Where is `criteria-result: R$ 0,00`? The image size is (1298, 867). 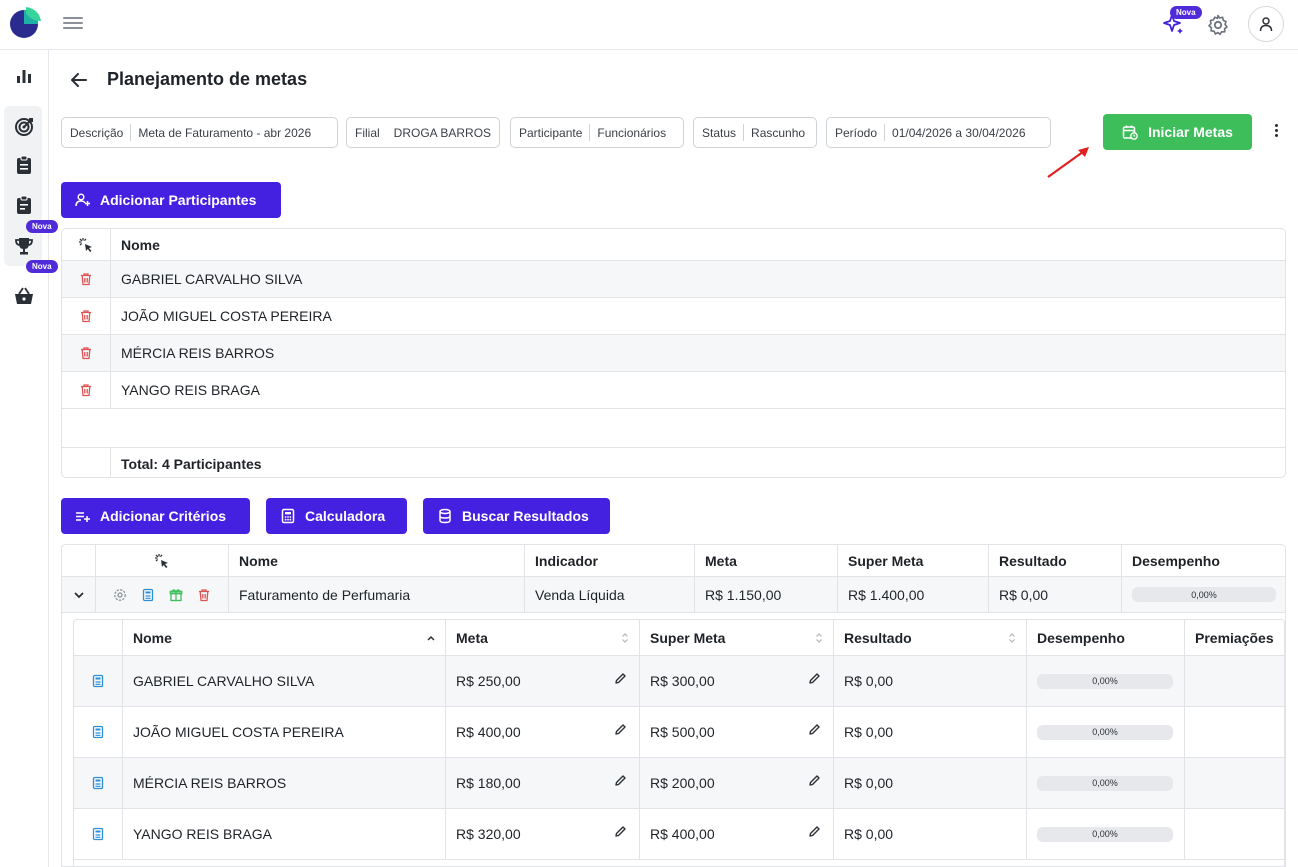 criteria-result: R$ 0,00 is located at coordinates (1055, 594).